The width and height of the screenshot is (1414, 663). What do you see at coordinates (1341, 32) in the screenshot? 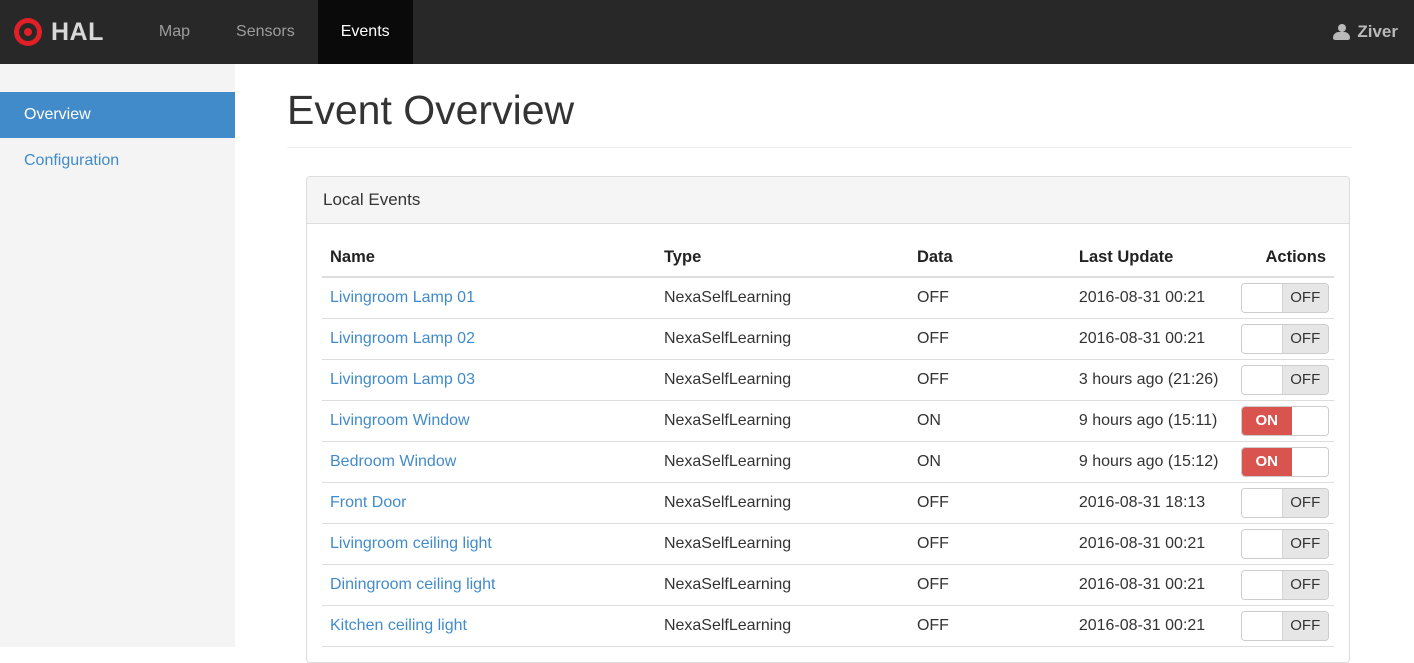
I see `person-icon` at bounding box center [1341, 32].